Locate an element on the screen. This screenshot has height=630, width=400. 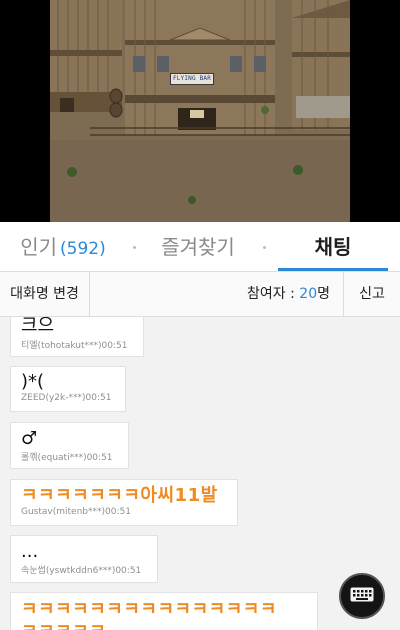
tab-popular-count: (592) is located at coordinates (83, 249).